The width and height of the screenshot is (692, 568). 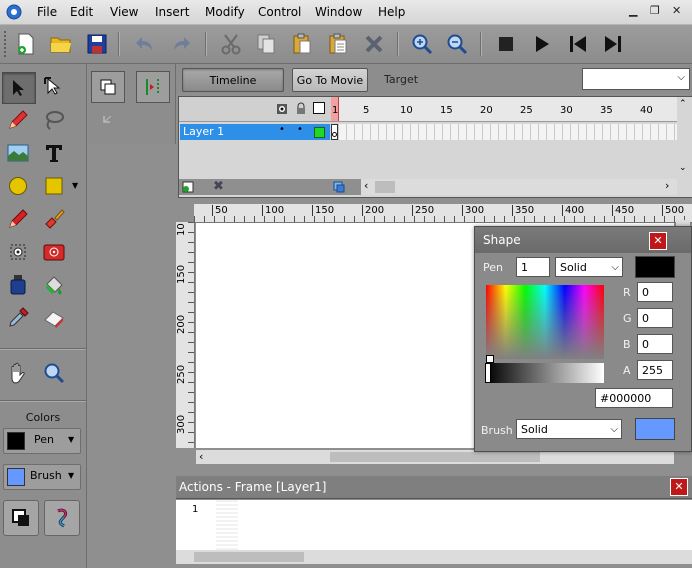 What do you see at coordinates (54, 285) in the screenshot?
I see `paint-bucket-tool` at bounding box center [54, 285].